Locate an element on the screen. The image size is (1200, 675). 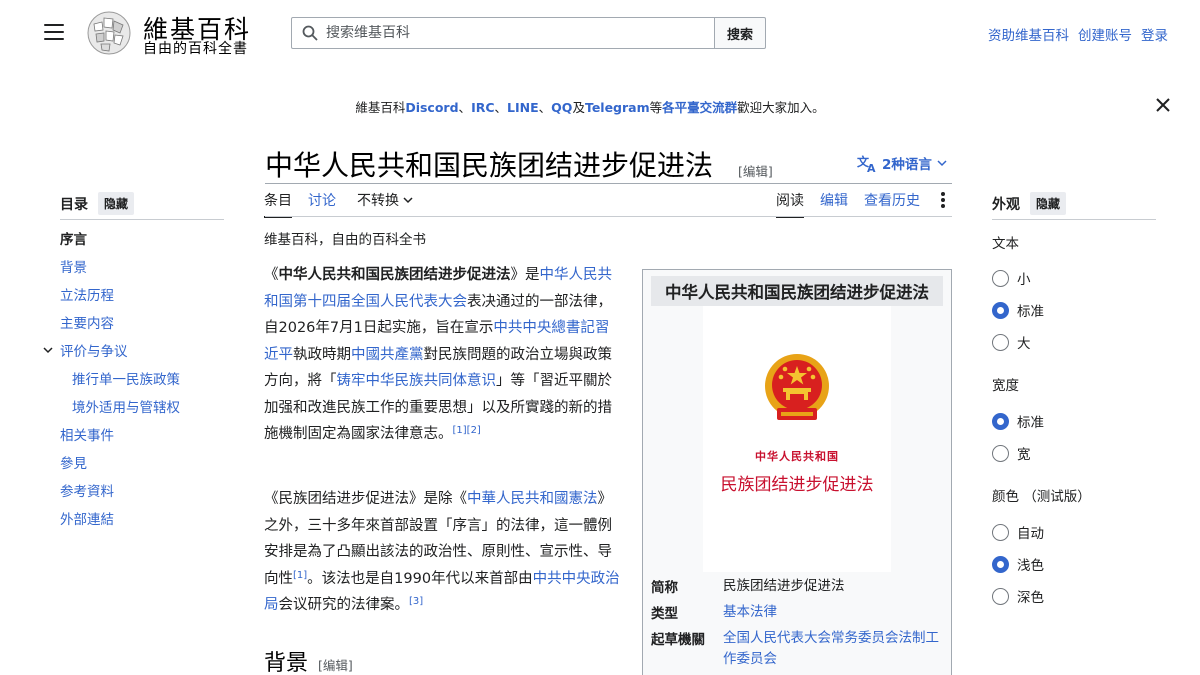
color-auto-option: 自动 is located at coordinates (1018, 532).